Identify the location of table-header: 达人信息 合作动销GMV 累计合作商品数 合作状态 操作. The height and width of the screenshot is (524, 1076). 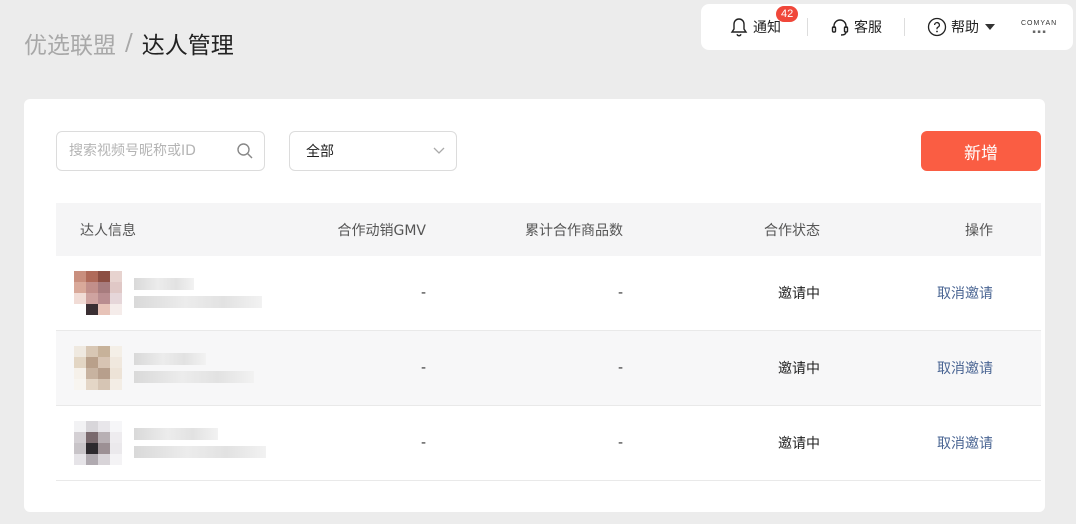
(548, 229).